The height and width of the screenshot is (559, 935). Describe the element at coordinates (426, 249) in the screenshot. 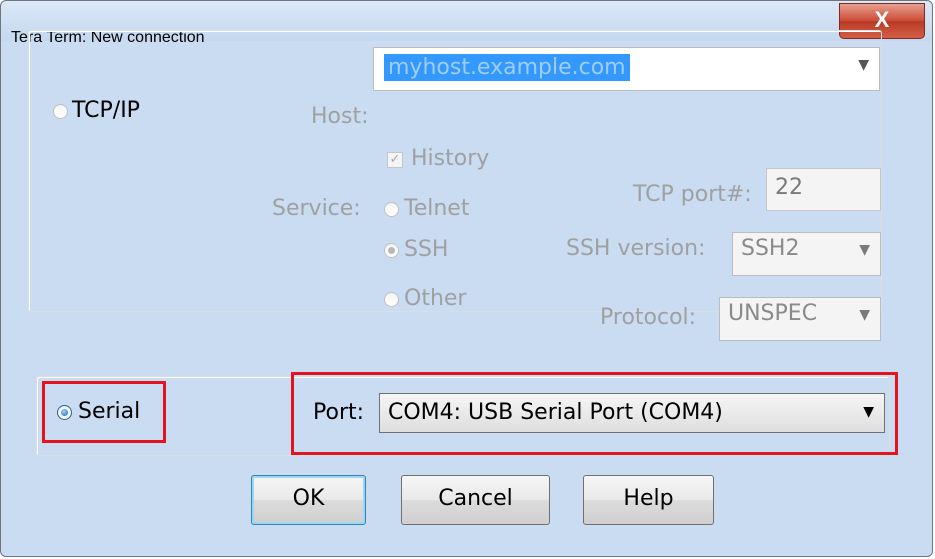

I see `ssh-label: SSH` at that location.